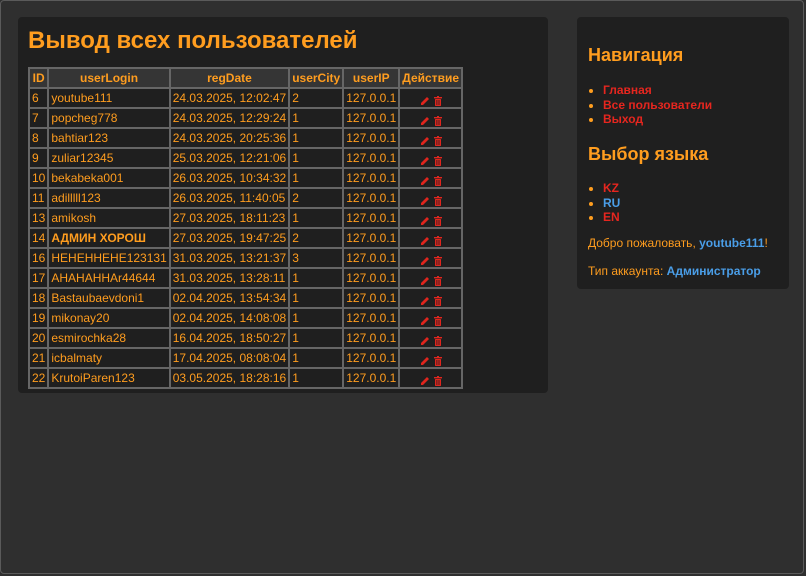 The image size is (806, 576). What do you see at coordinates (229, 238) in the screenshot?
I see `cell-regdate: 27.03.2025, 19:47:25` at bounding box center [229, 238].